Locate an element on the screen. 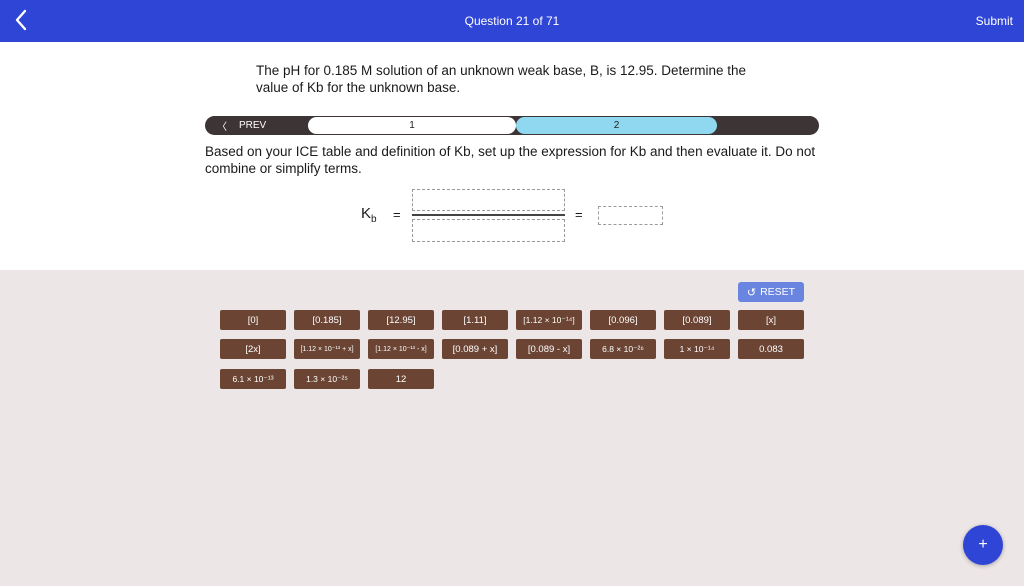  answer-tile: 12 is located at coordinates (401, 379).